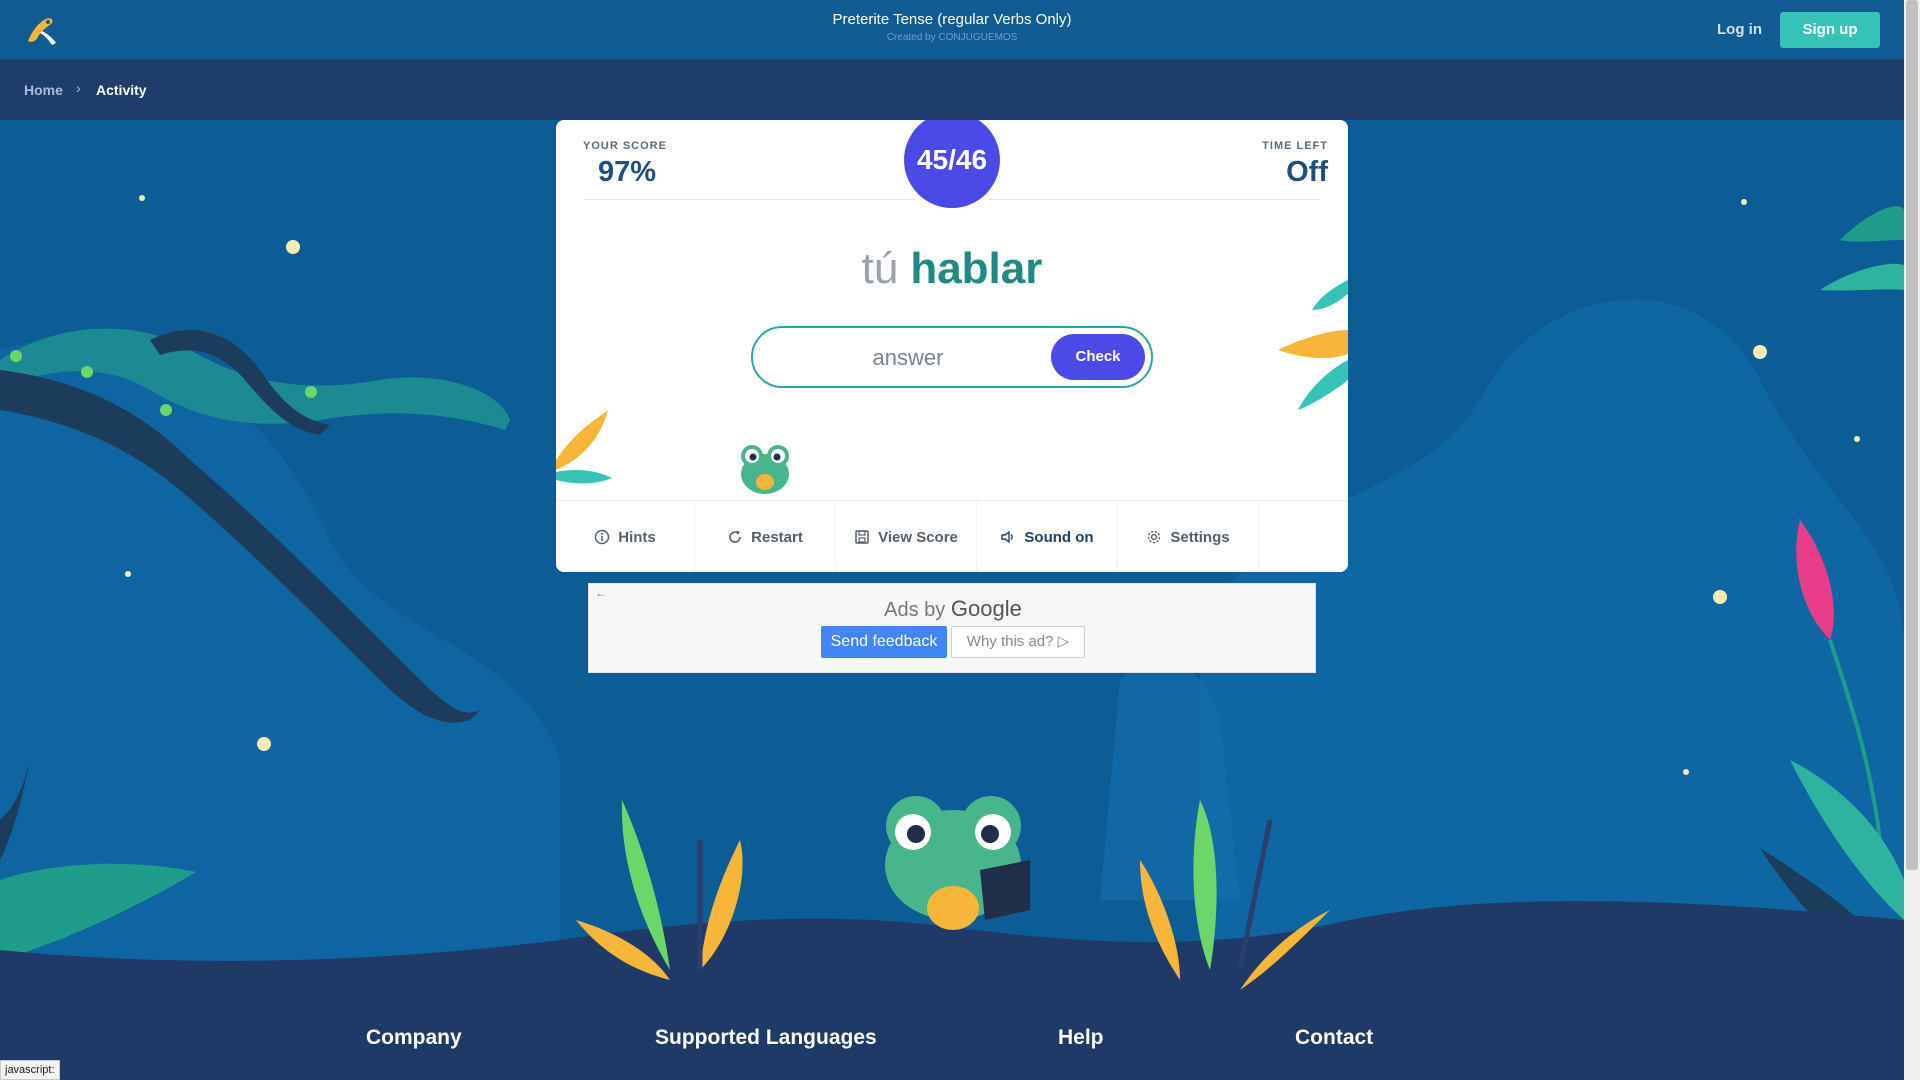 Image resolution: width=1920 pixels, height=1080 pixels. I want to click on activity-creator: Created by CONJUGUEMOS, so click(952, 37).